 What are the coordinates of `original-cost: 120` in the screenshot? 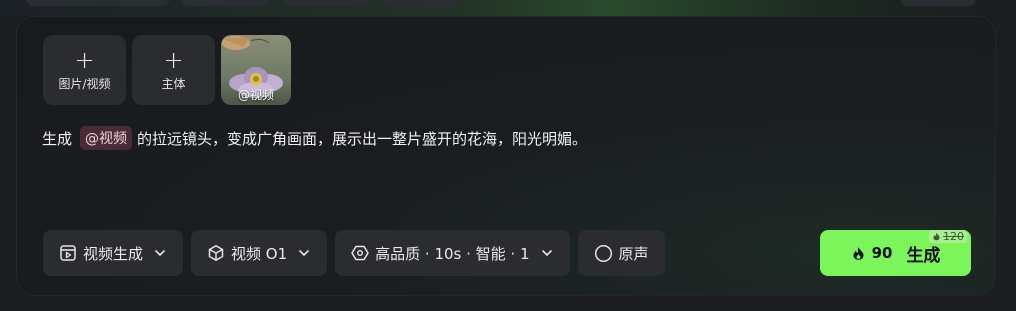 It's located at (953, 236).